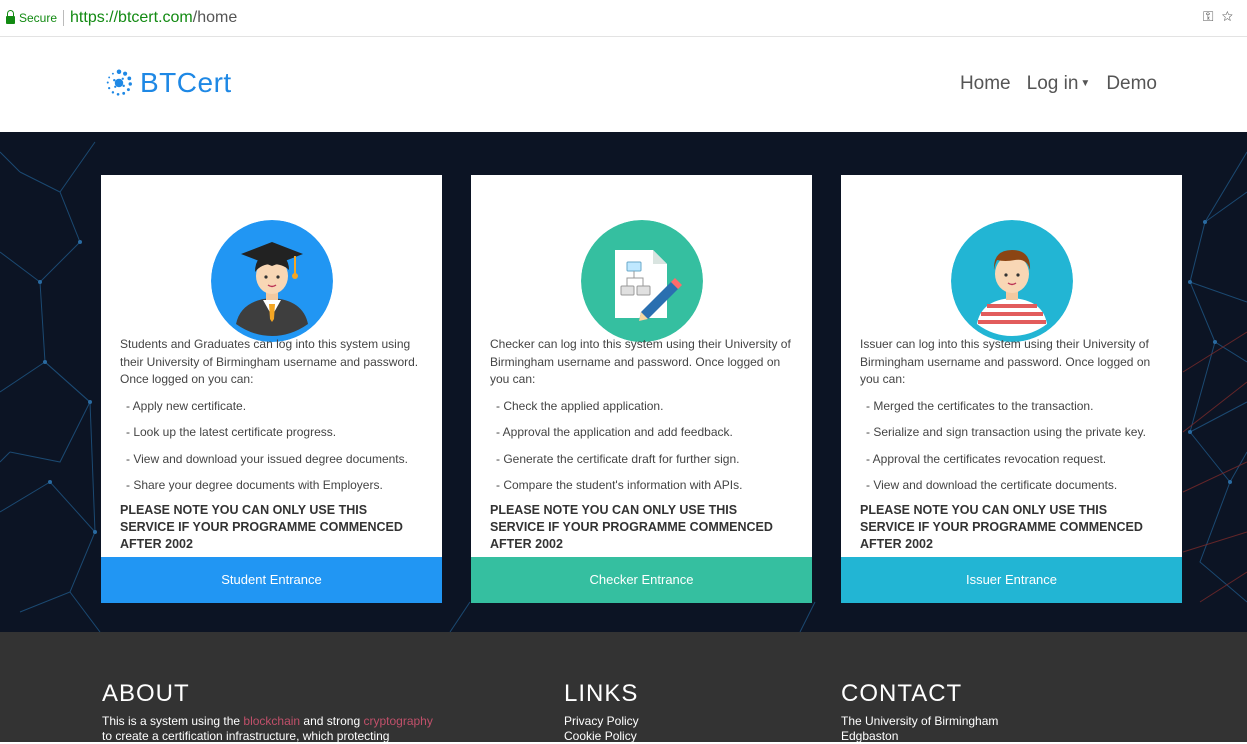  I want to click on star-icon: ☆, so click(1231, 16).